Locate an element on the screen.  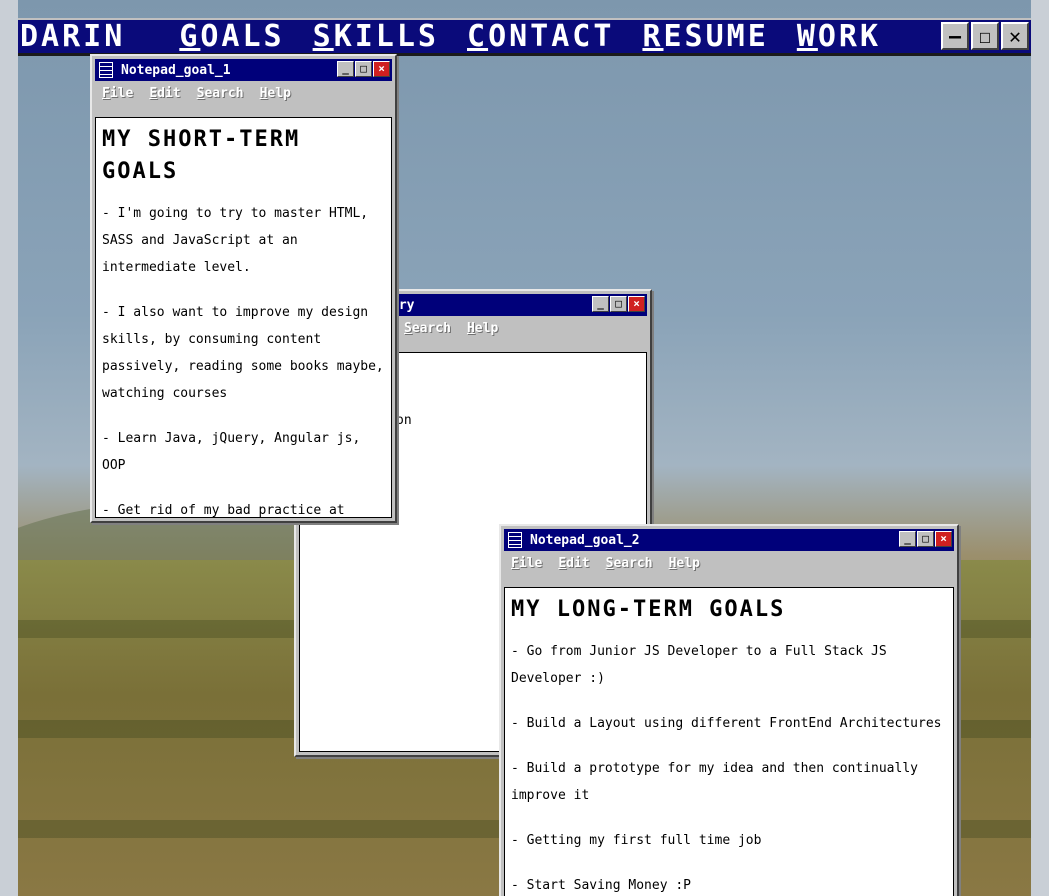
maximize-button: ☐ is located at coordinates (985, 36).